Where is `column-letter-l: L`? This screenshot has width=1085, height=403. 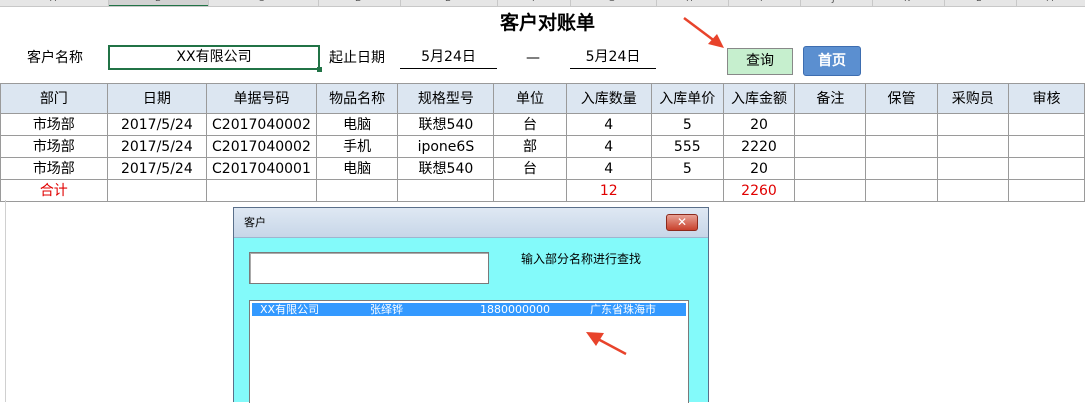 column-letter-l: L is located at coordinates (978, 2).